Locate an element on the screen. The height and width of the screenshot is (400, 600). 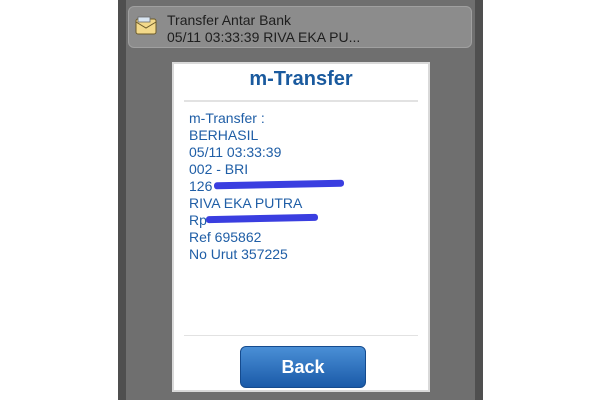
account-redaction is located at coordinates (279, 184).